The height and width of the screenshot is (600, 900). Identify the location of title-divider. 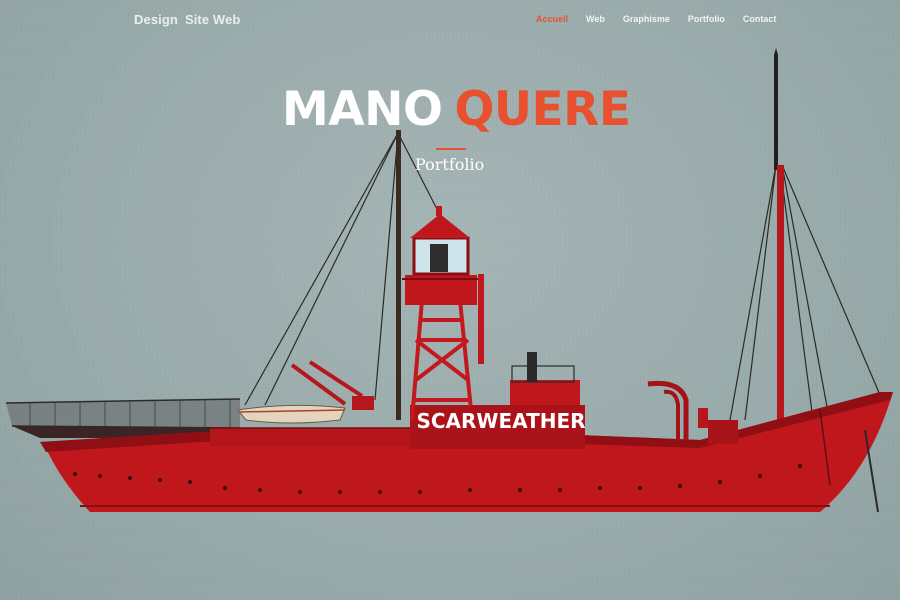
(451, 149).